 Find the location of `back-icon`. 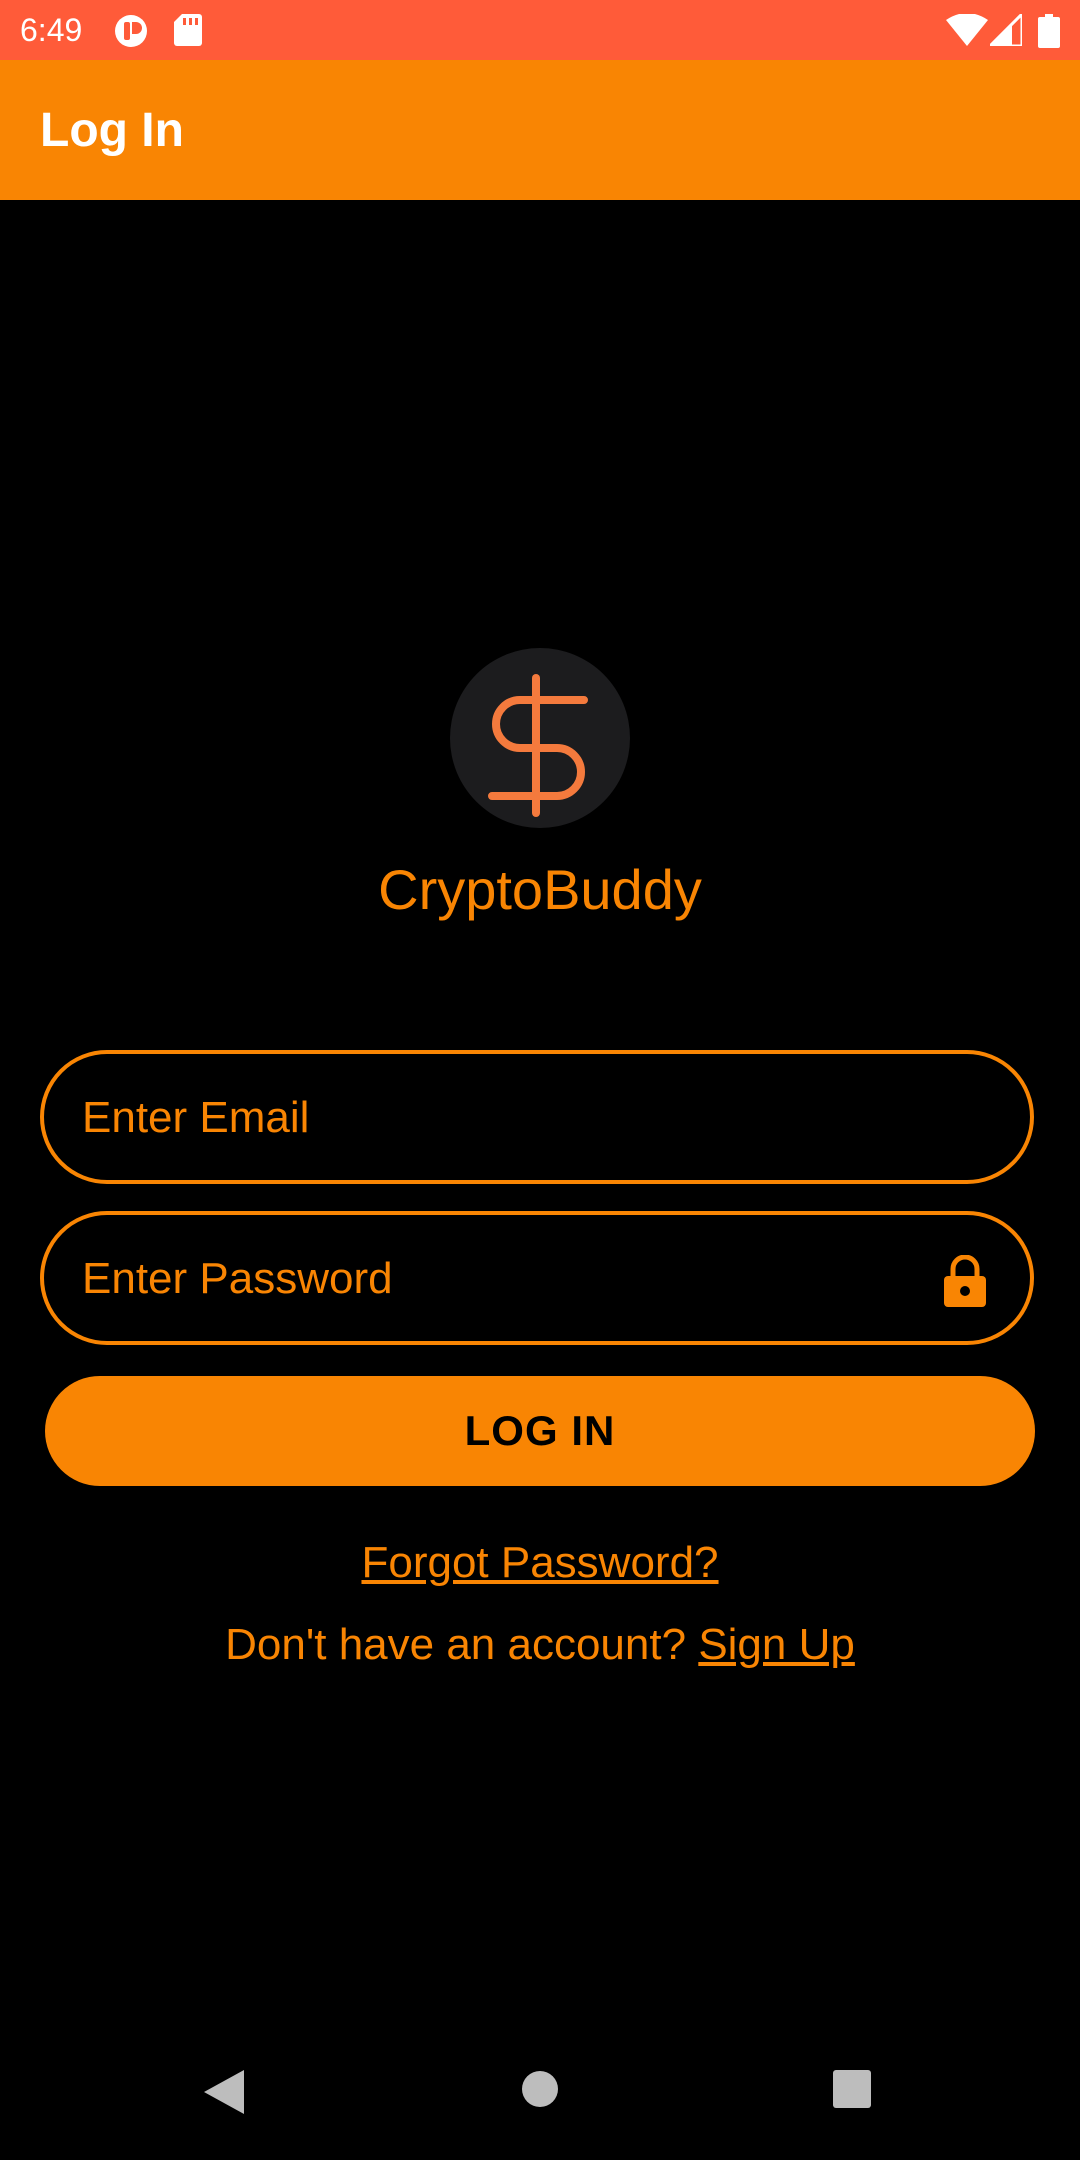

back-icon is located at coordinates (224, 2094).